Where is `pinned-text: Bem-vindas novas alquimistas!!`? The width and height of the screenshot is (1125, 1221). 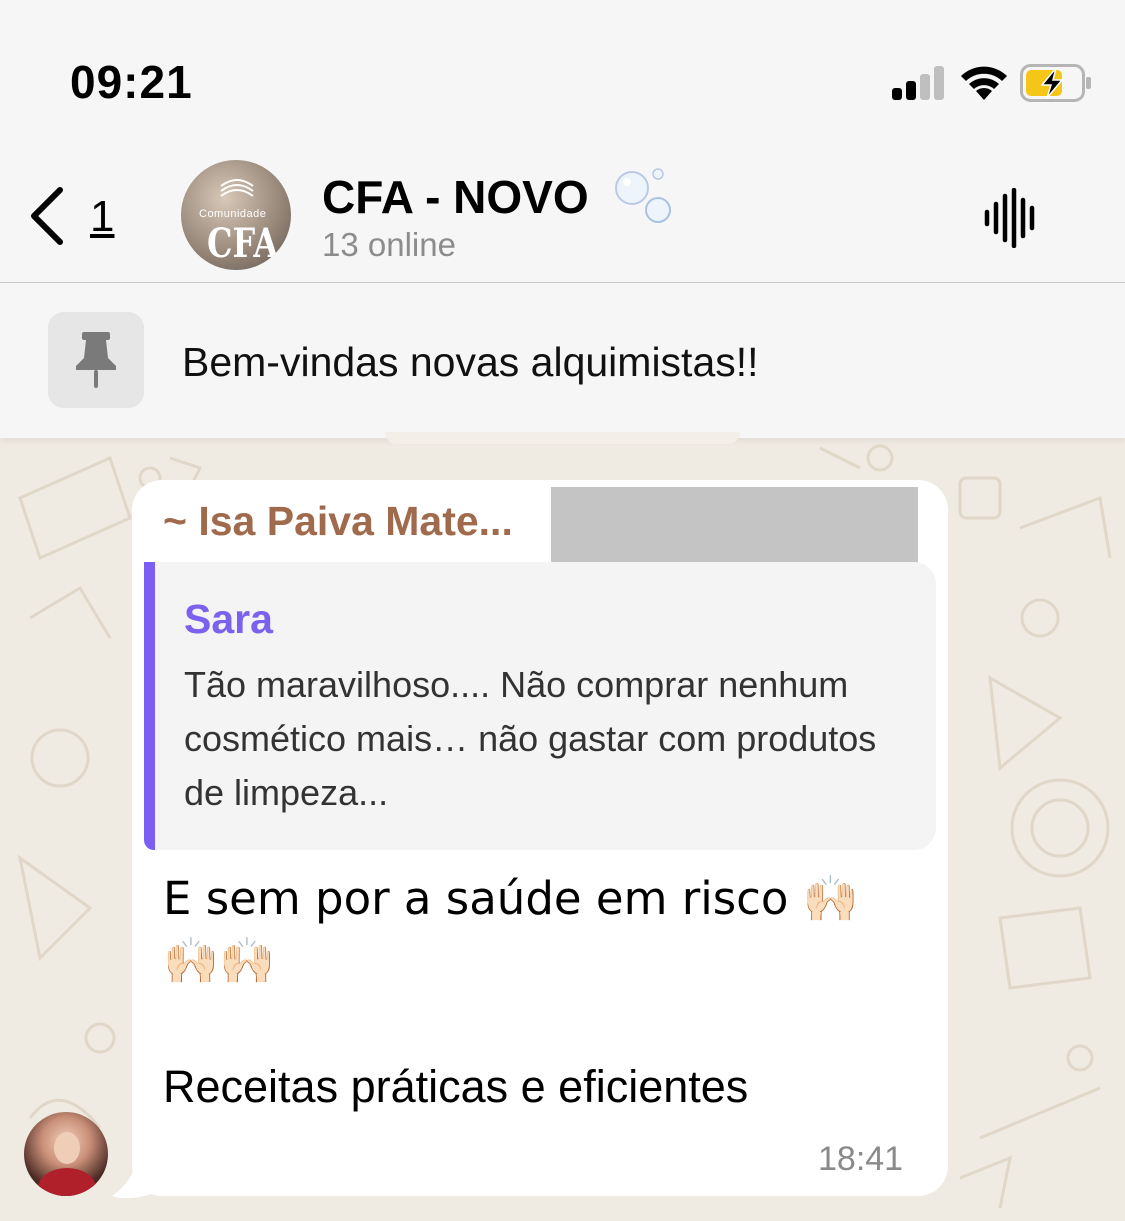 pinned-text: Bem-vindas novas alquimistas!! is located at coordinates (470, 362).